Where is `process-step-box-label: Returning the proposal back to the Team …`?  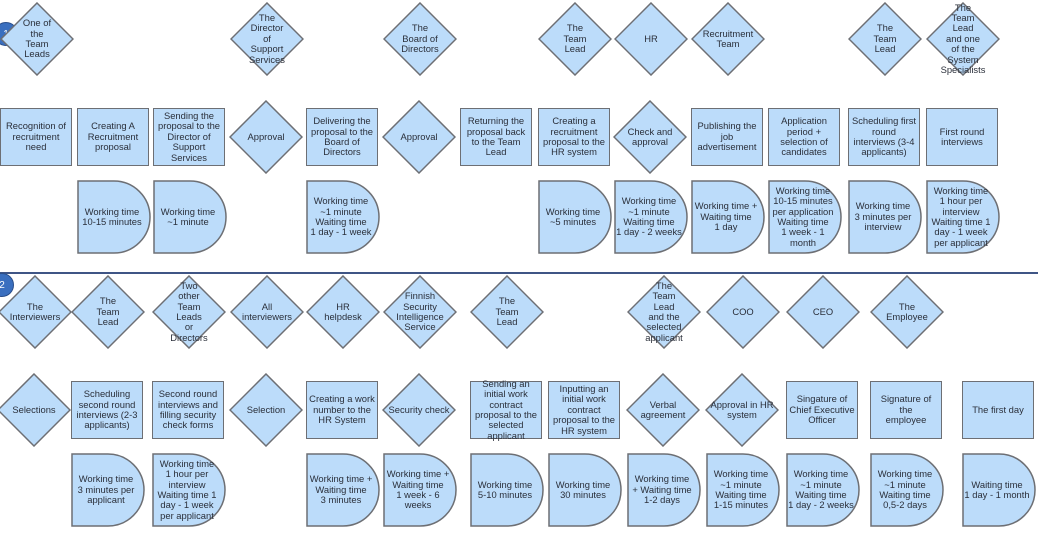
process-step-box-label: Returning the proposal back to the Team … is located at coordinates (496, 136).